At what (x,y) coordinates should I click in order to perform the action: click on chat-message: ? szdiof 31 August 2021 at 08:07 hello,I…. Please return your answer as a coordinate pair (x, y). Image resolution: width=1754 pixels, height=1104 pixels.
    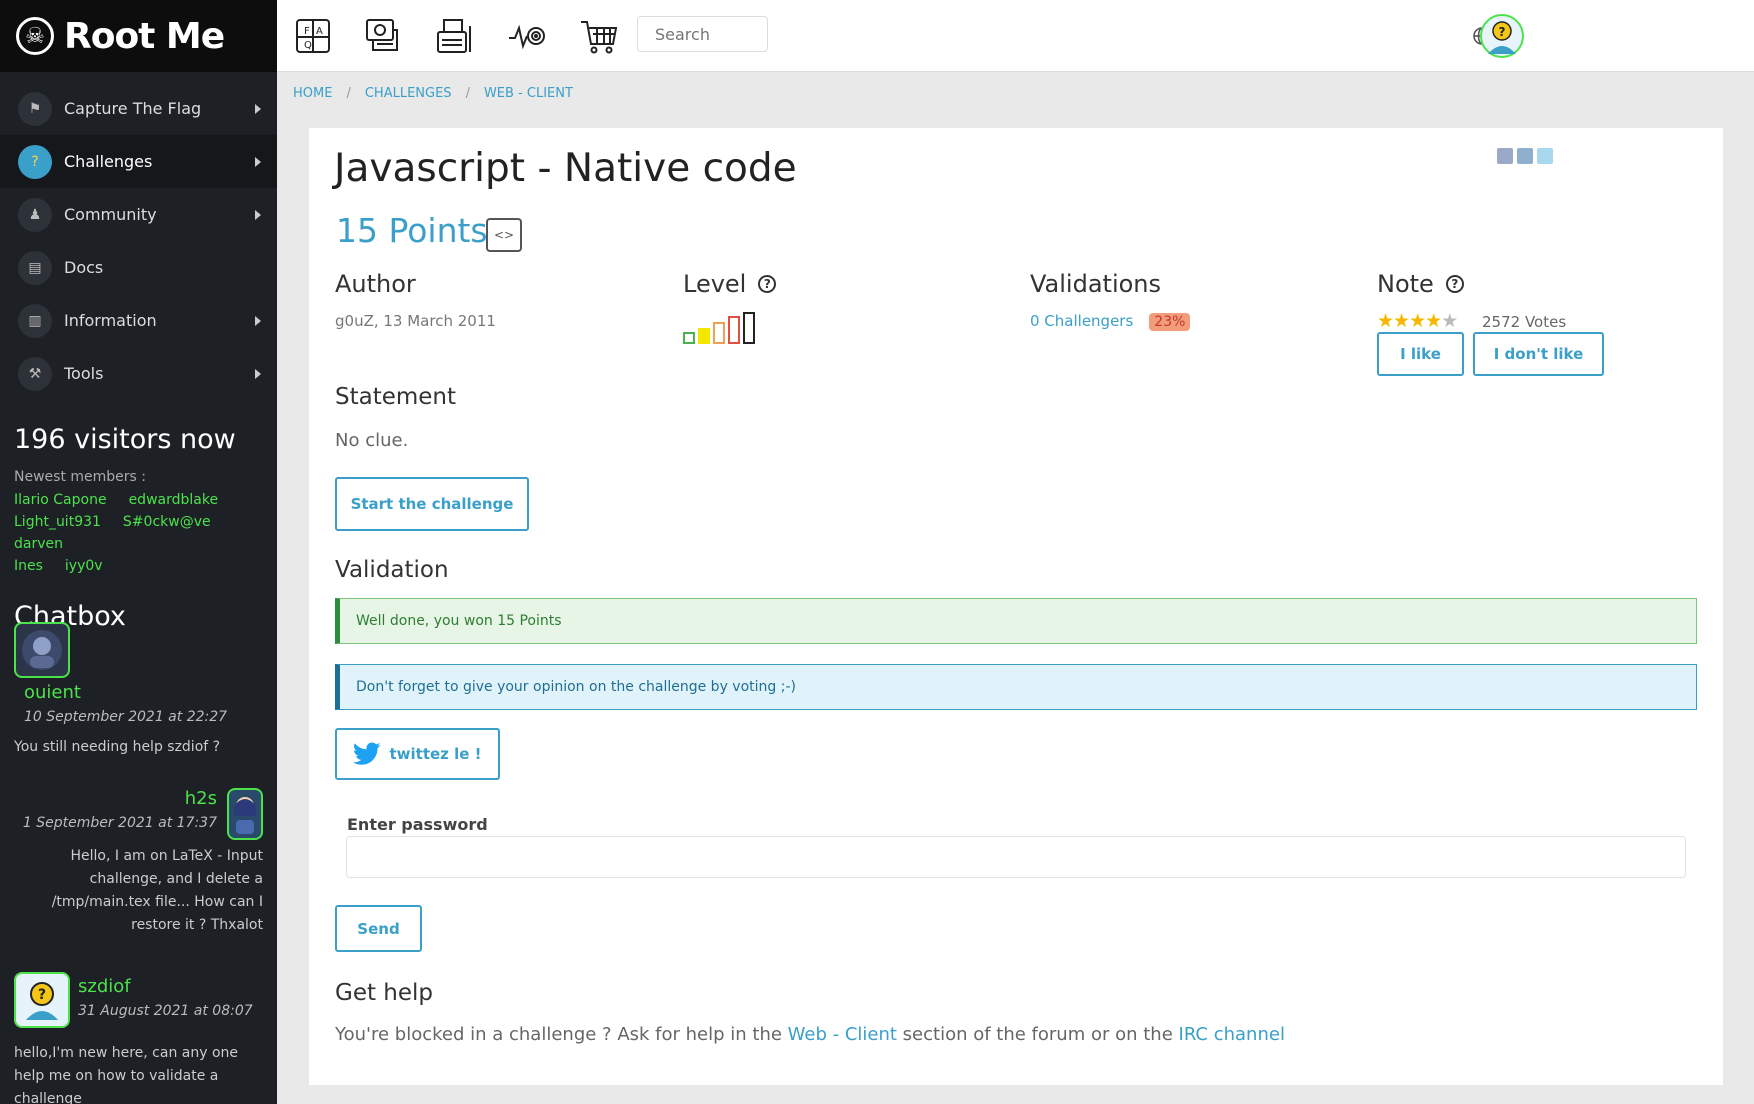
    Looking at the image, I should click on (138, 1038).